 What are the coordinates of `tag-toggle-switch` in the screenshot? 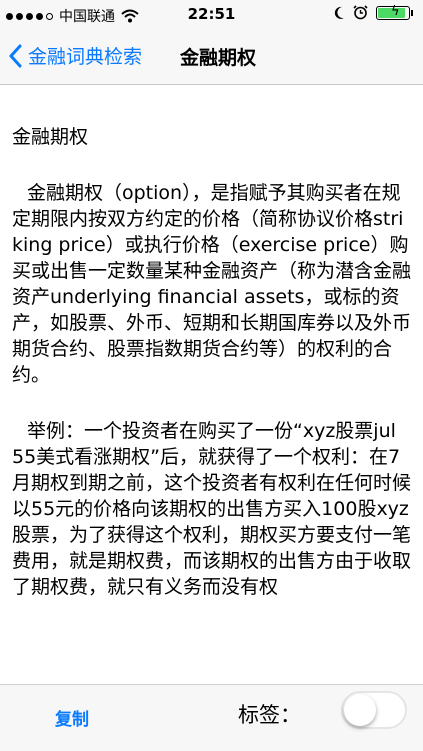 It's located at (374, 710).